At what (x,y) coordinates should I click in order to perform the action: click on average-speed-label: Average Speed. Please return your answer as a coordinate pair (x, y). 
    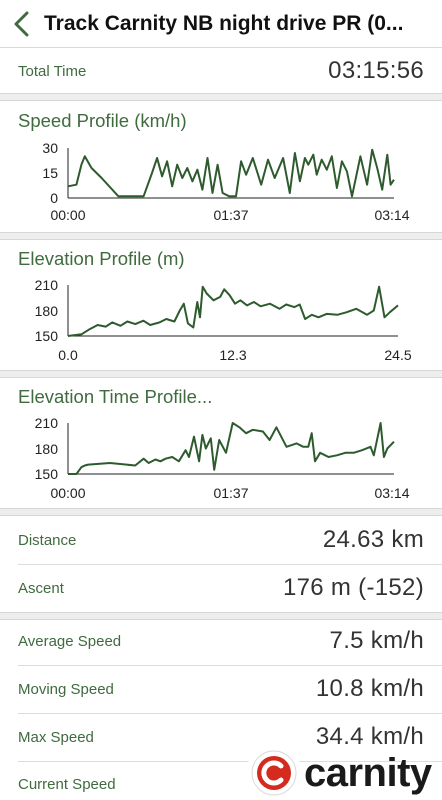
    Looking at the image, I should click on (70, 641).